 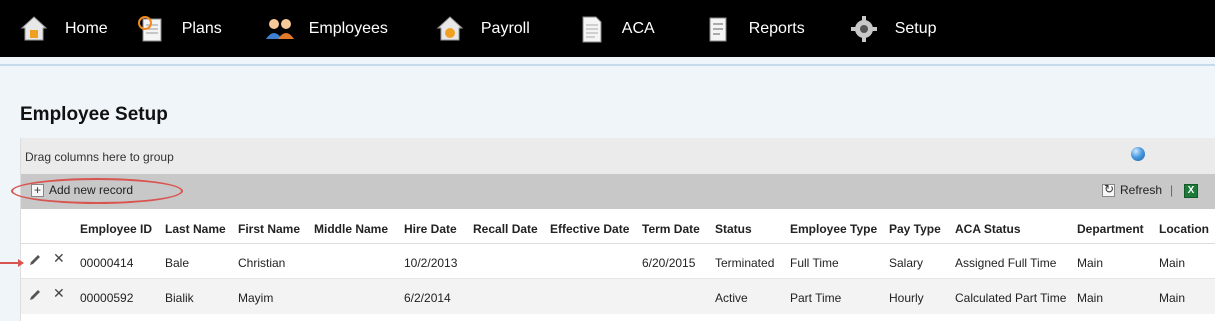 What do you see at coordinates (351, 229) in the screenshot?
I see `column-header-middle-name: Middle Name` at bounding box center [351, 229].